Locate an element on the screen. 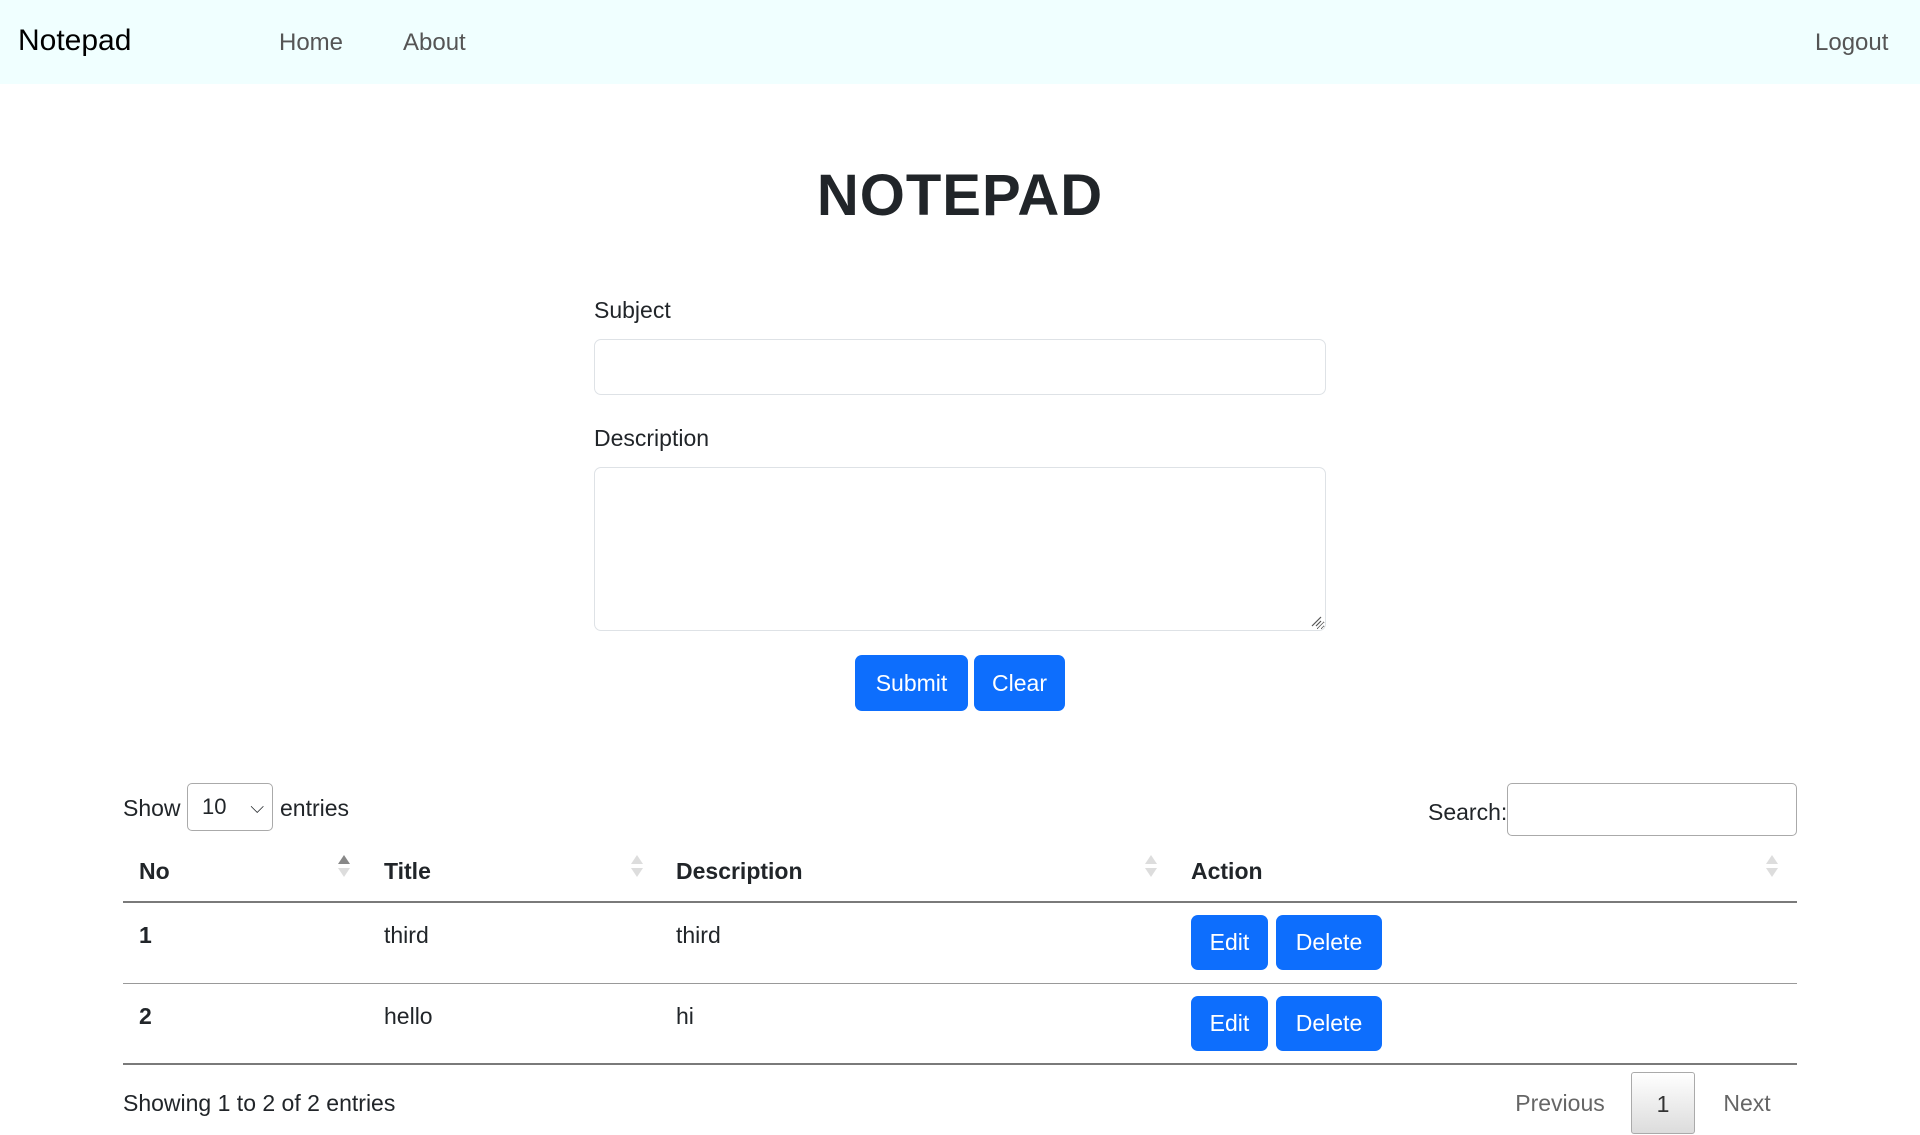 The width and height of the screenshot is (1920, 1135). page-button-current: 1 is located at coordinates (1663, 1103).